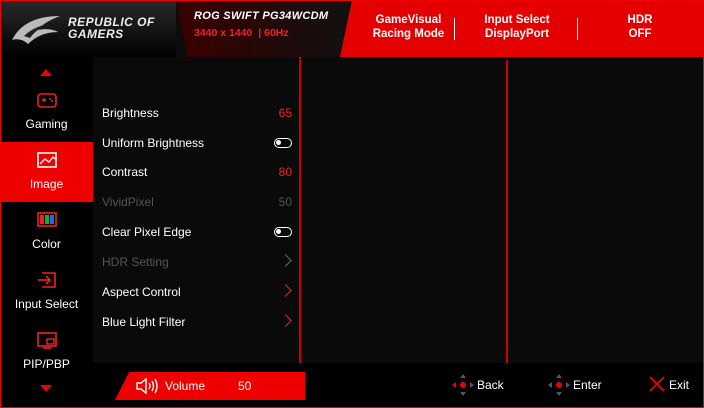 The height and width of the screenshot is (408, 704). What do you see at coordinates (463, 385) in the screenshot?
I see `dpad-left-icon` at bounding box center [463, 385].